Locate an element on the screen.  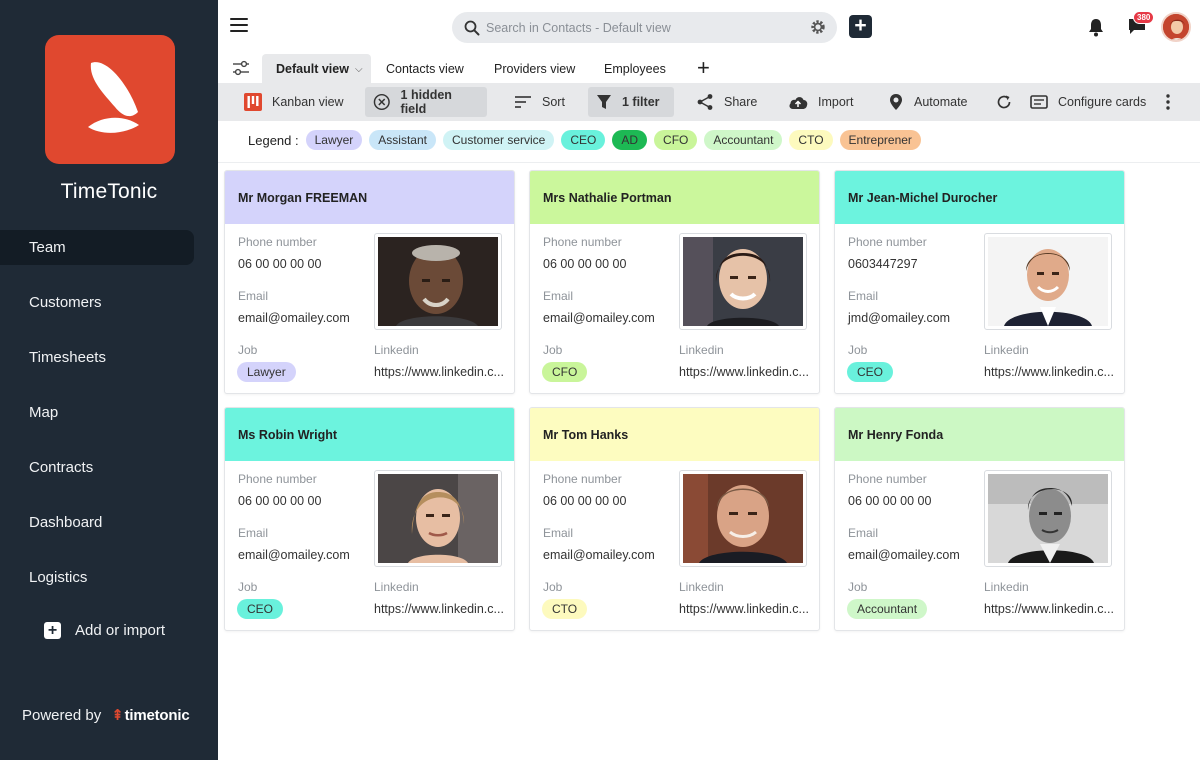
job-badge: CEO is located at coordinates (260, 609).